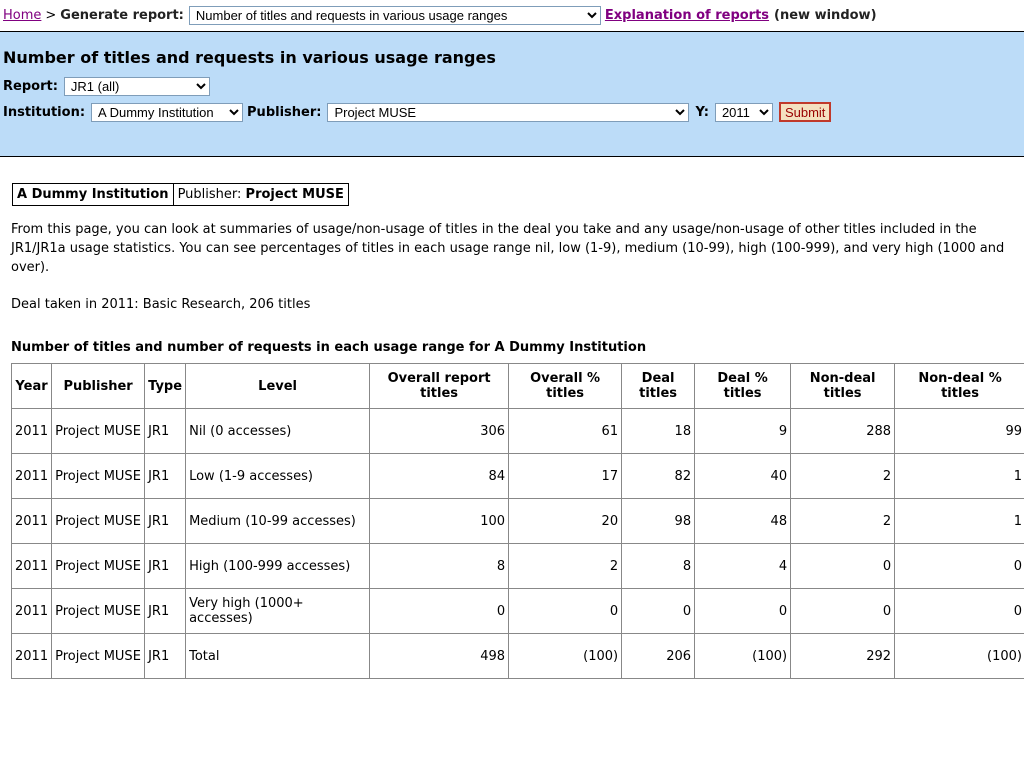 The width and height of the screenshot is (1024, 768). What do you see at coordinates (278, 521) in the screenshot?
I see `table-cell: Medium (10-99 accesses)` at bounding box center [278, 521].